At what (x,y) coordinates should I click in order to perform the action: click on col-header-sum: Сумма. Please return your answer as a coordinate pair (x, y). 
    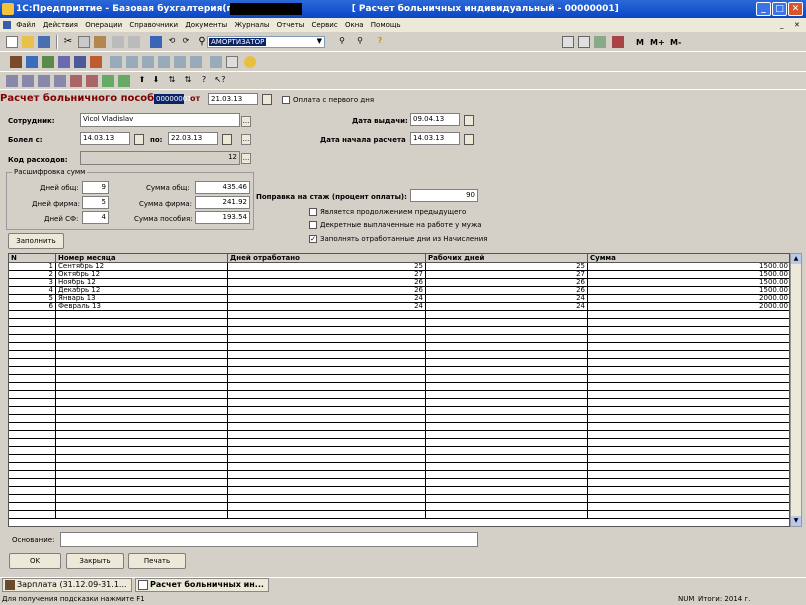
    Looking at the image, I should click on (688, 258).